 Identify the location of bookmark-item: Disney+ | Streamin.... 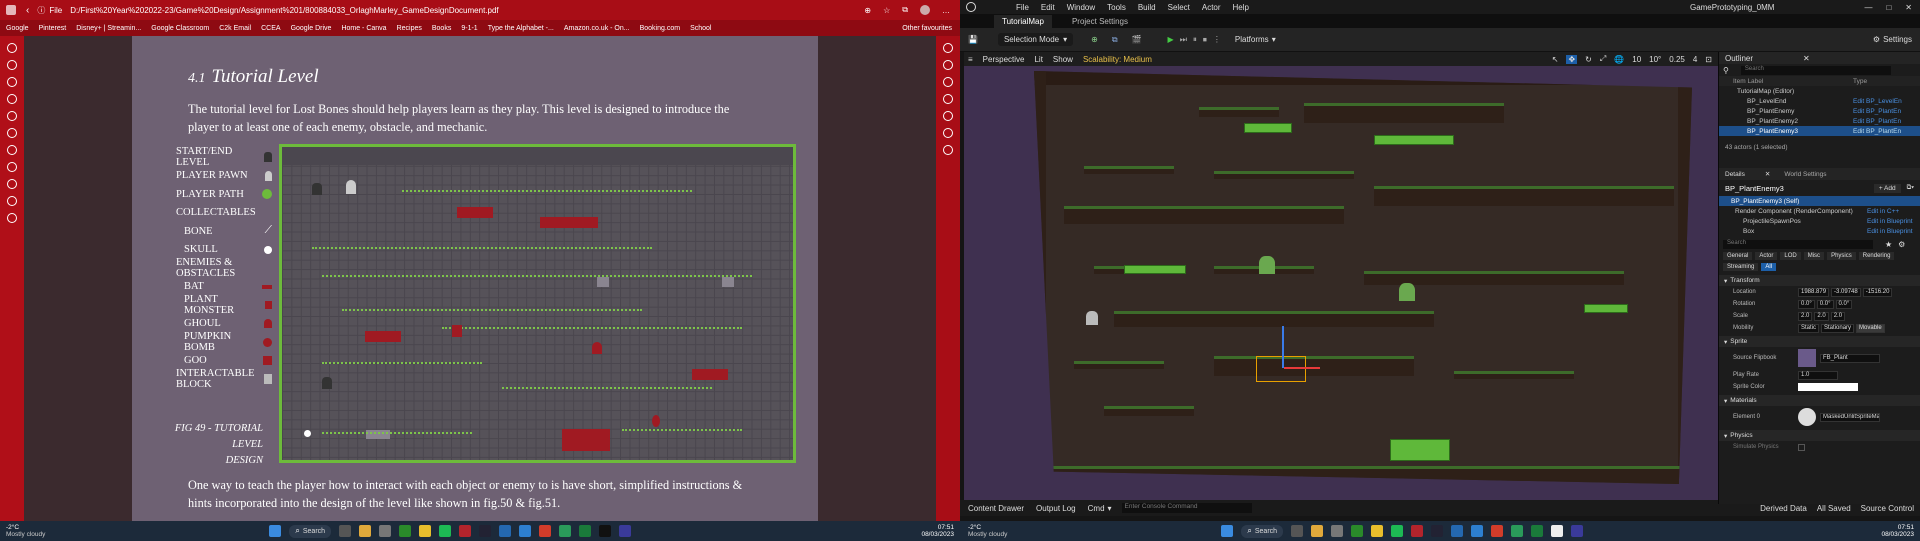
(108, 28).